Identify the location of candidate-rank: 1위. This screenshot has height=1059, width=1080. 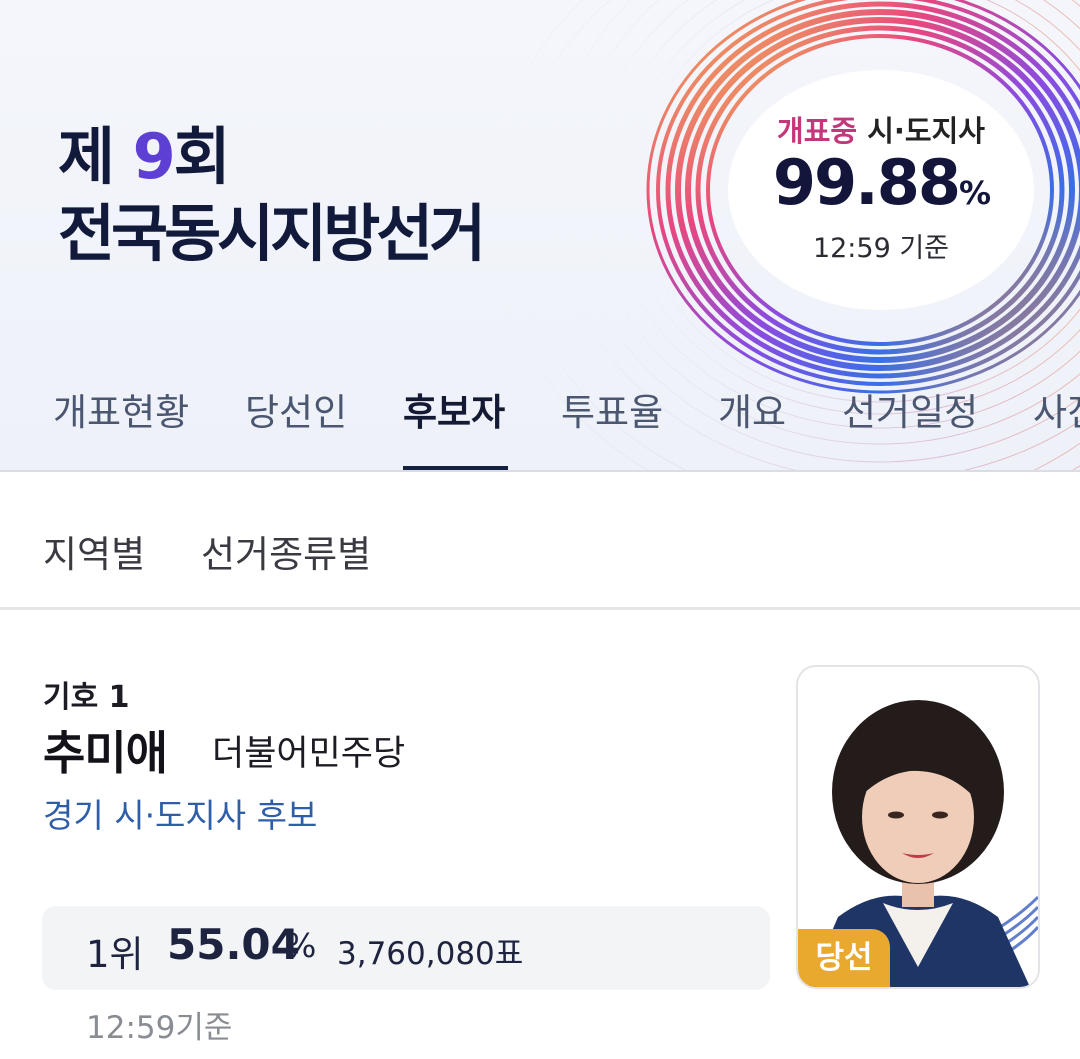
(115, 954).